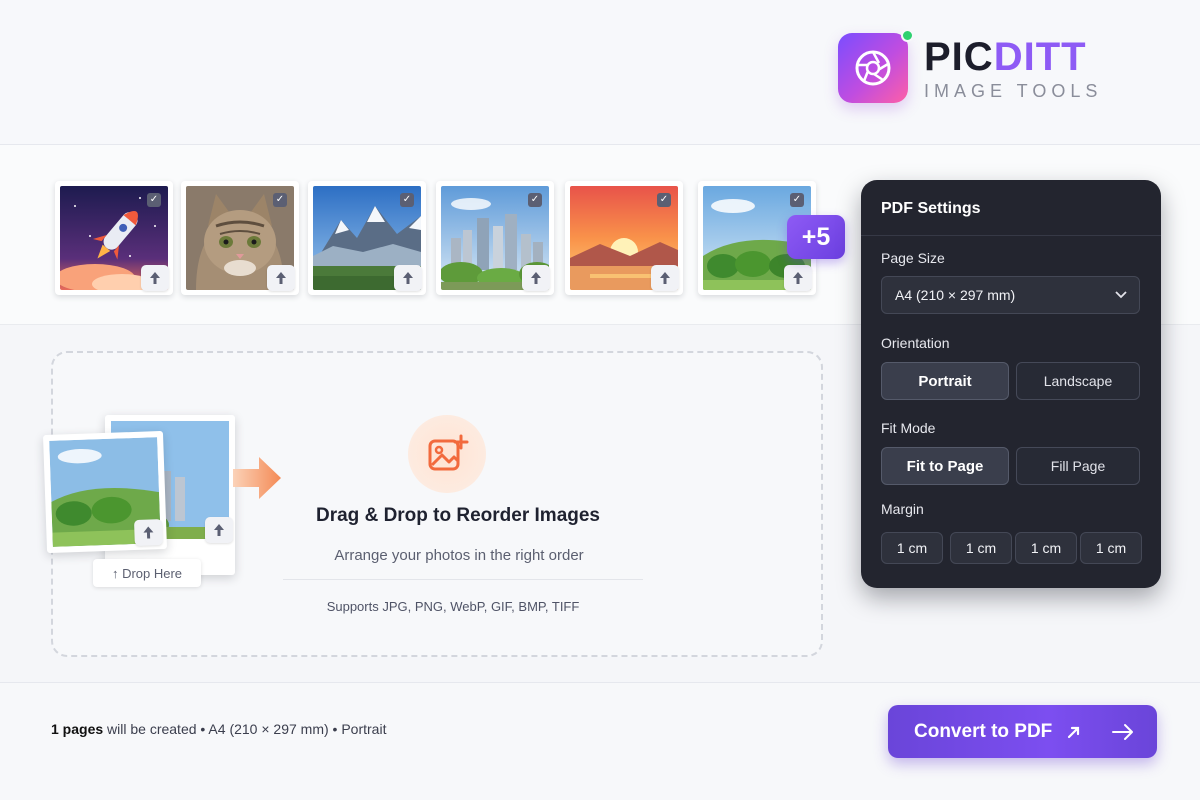  Describe the element at coordinates (913, 258) in the screenshot. I see `page-size-label: Page Size` at that location.